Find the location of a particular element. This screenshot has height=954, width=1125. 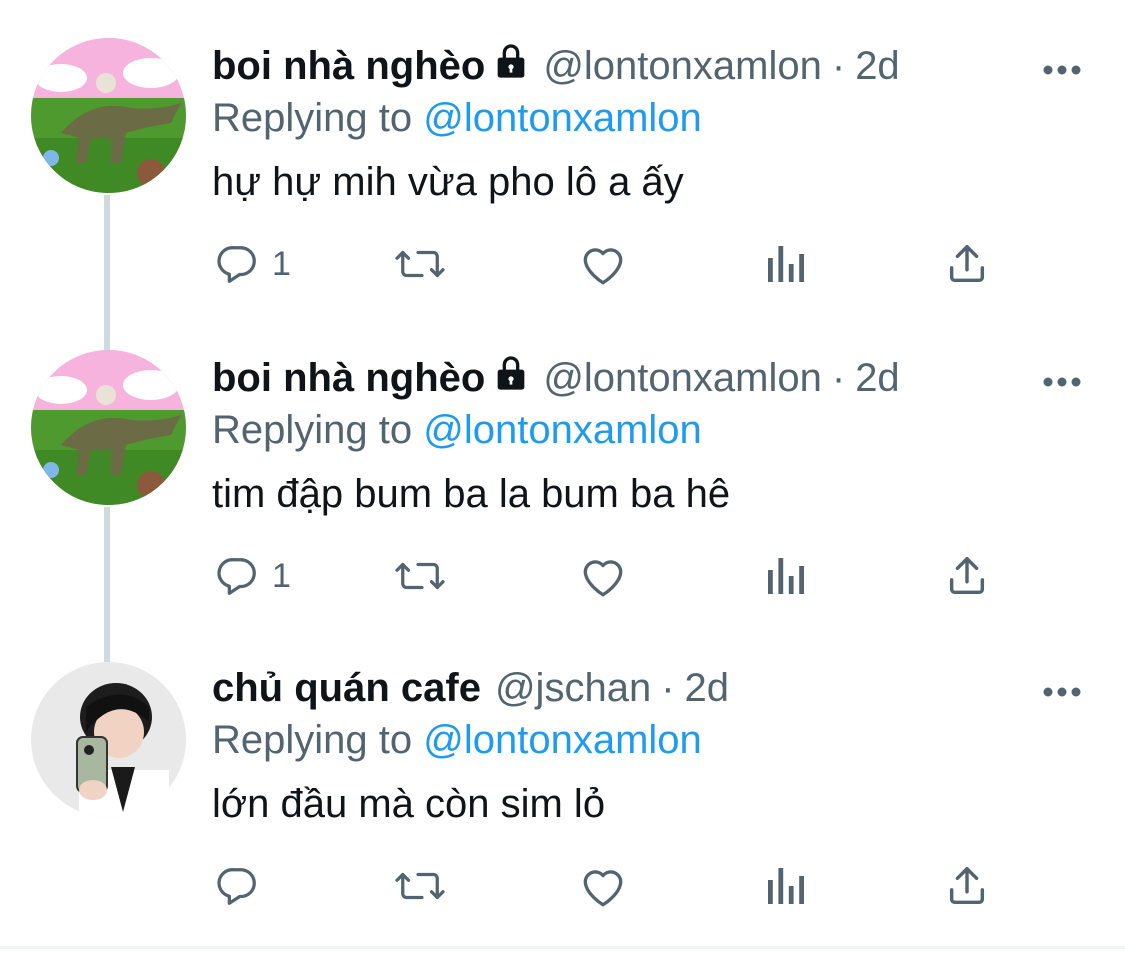

tweet-header: chủ quán cafe @jschan · 2d is located at coordinates (470, 688).